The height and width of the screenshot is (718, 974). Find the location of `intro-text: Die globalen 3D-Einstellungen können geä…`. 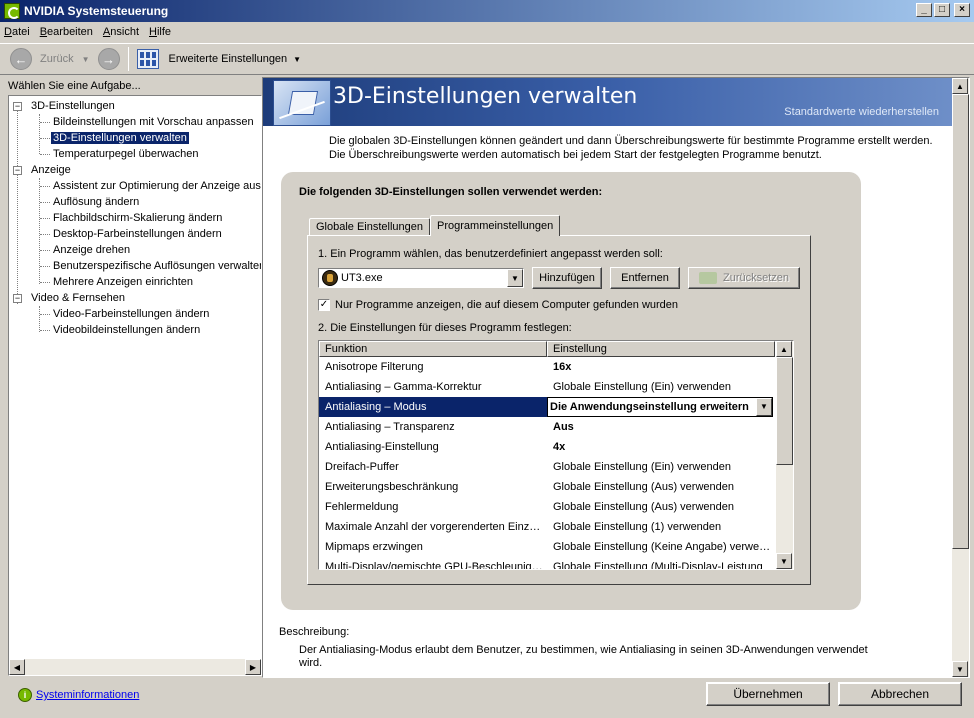

intro-text: Die globalen 3D-Einstellungen können geä… is located at coordinates (631, 148).